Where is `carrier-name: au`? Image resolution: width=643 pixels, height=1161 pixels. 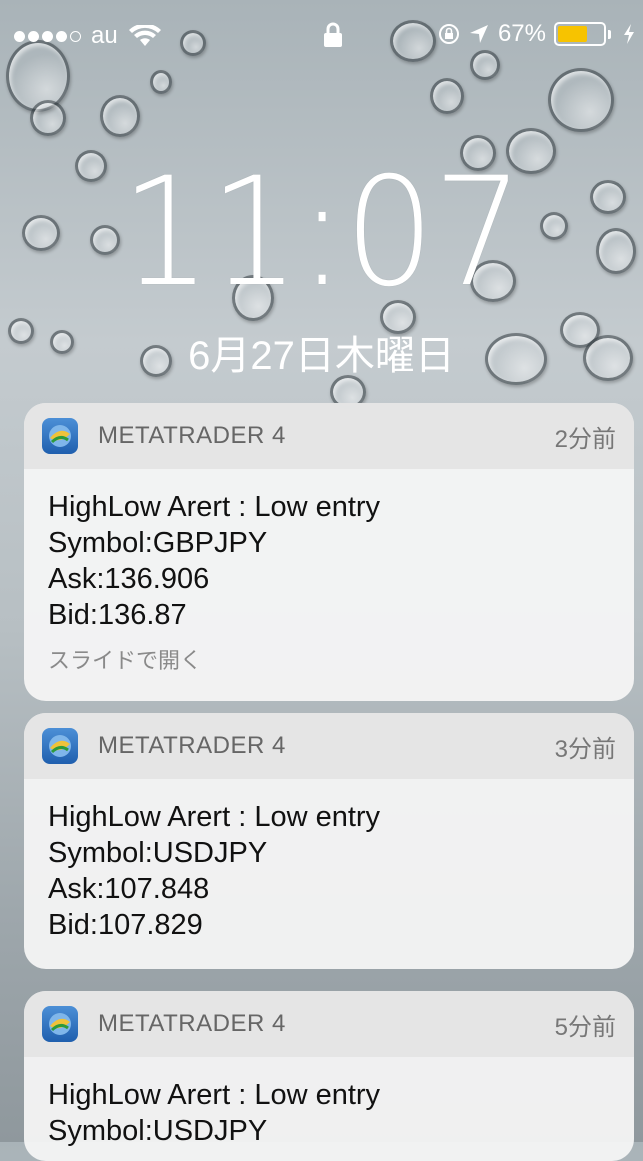 carrier-name: au is located at coordinates (104, 35).